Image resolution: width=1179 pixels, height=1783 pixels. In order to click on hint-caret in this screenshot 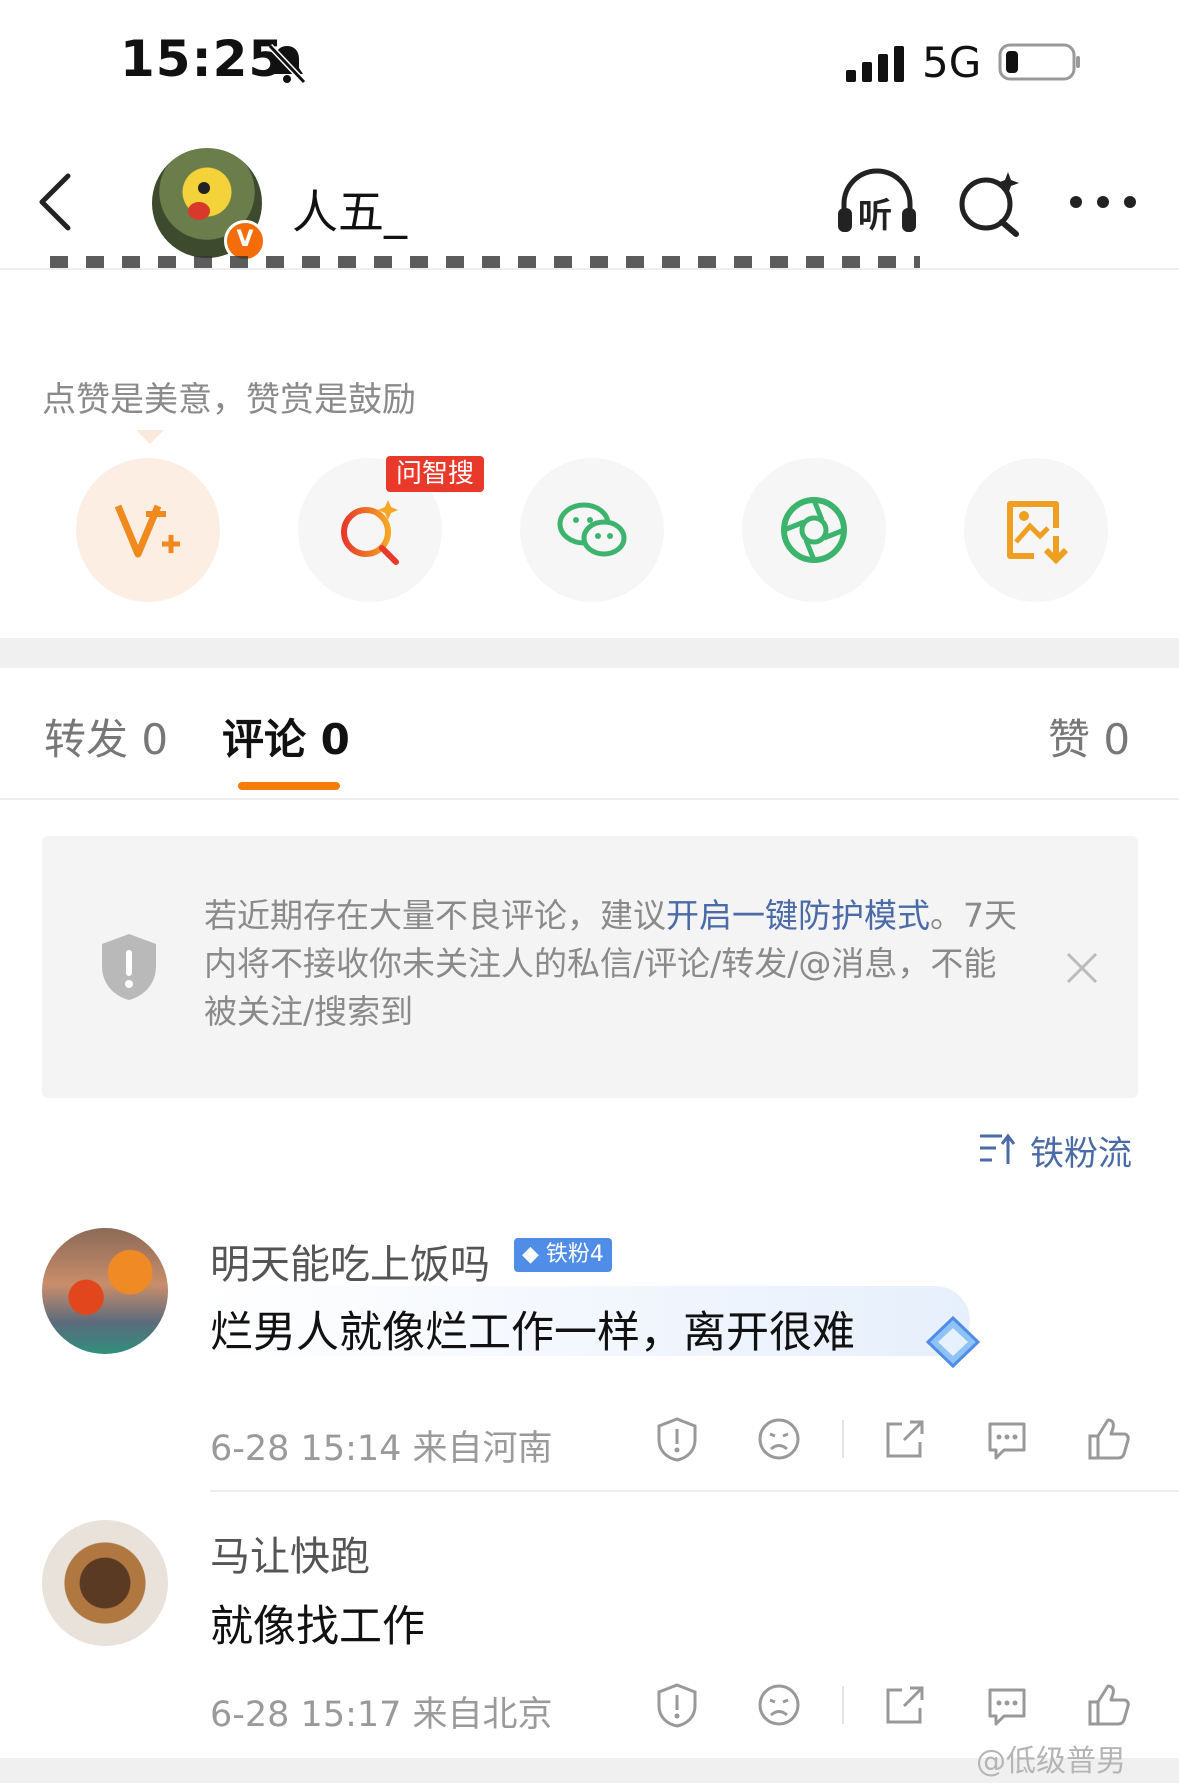, I will do `click(150, 437)`.